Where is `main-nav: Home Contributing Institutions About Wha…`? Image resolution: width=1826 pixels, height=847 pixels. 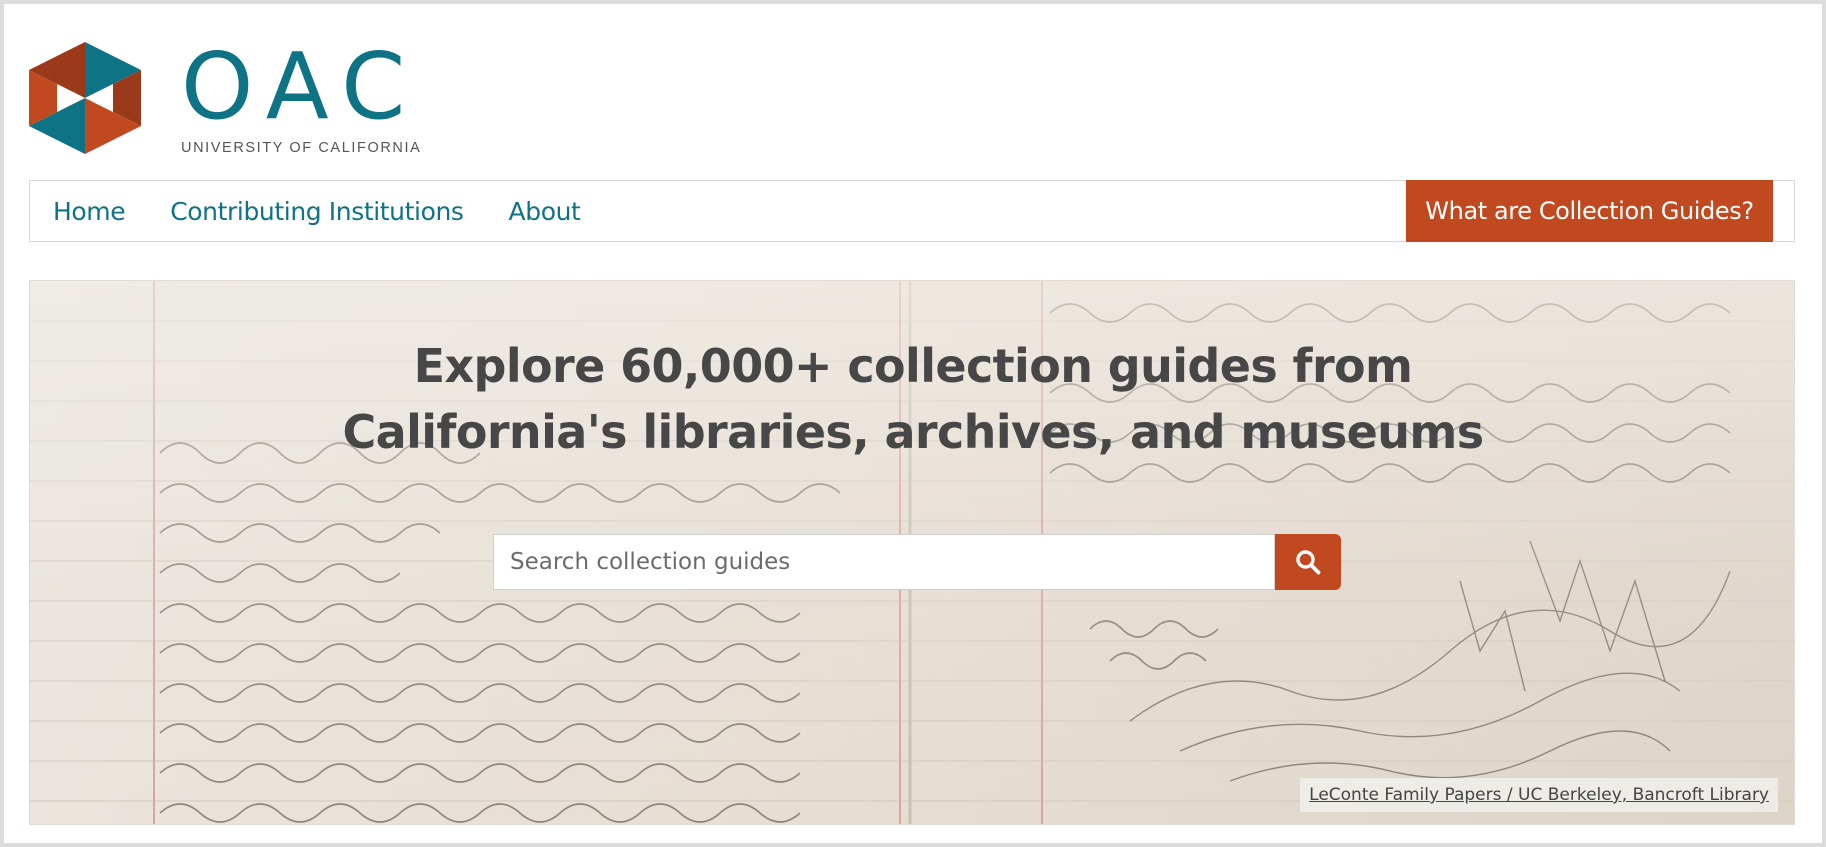 main-nav: Home Contributing Institutions About Wha… is located at coordinates (912, 211).